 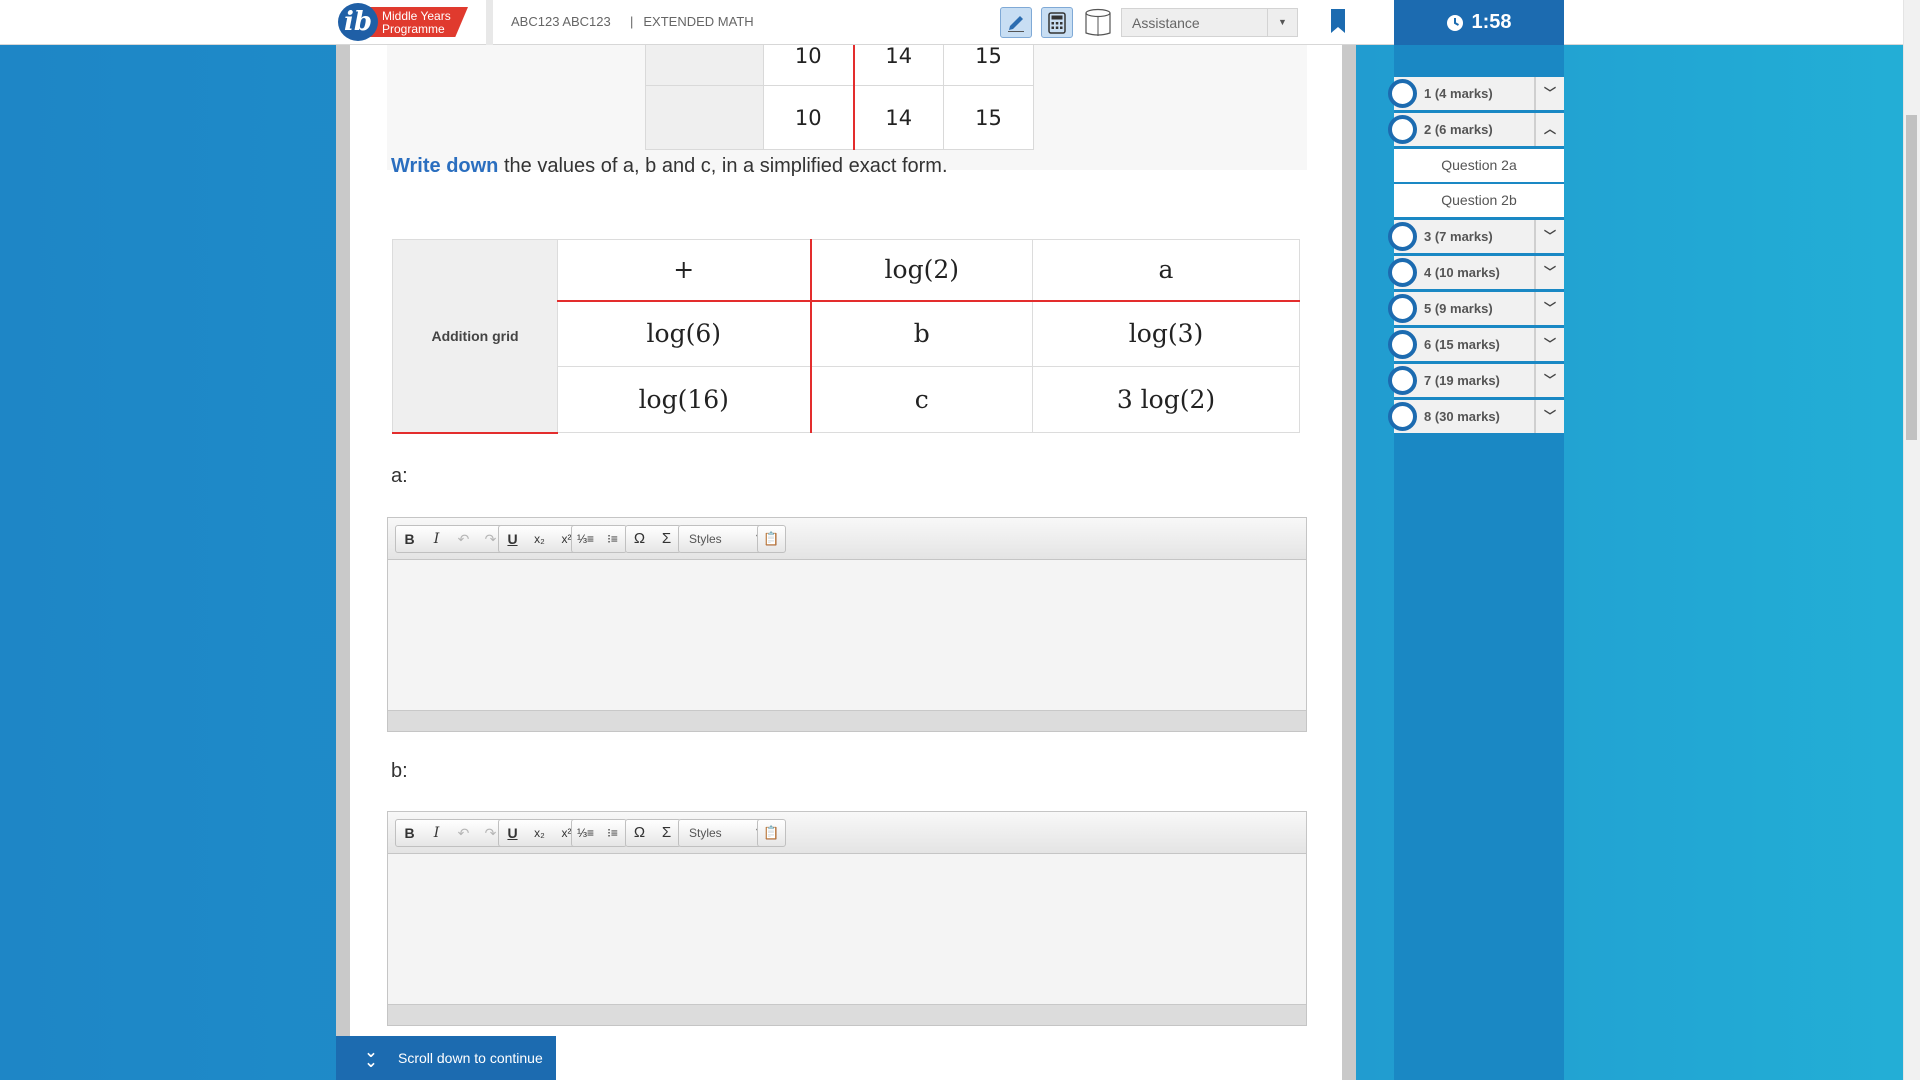 What do you see at coordinates (921, 399) in the screenshot?
I see `grid-cell: c` at bounding box center [921, 399].